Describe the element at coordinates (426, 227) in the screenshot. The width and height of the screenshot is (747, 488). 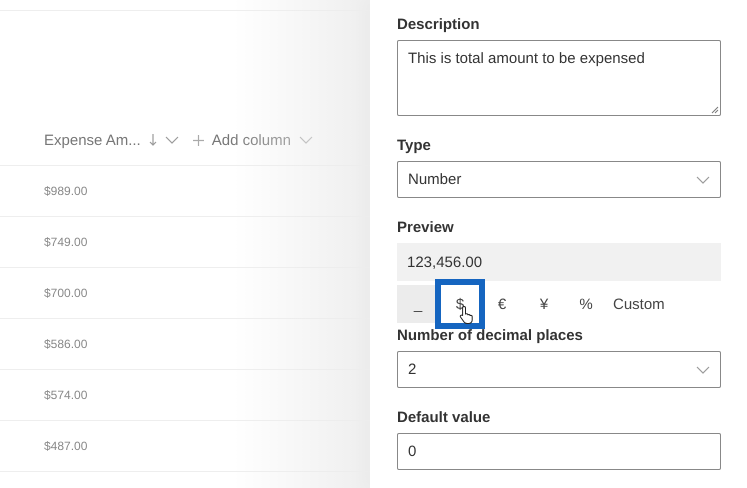
I see `field-label: Preview` at that location.